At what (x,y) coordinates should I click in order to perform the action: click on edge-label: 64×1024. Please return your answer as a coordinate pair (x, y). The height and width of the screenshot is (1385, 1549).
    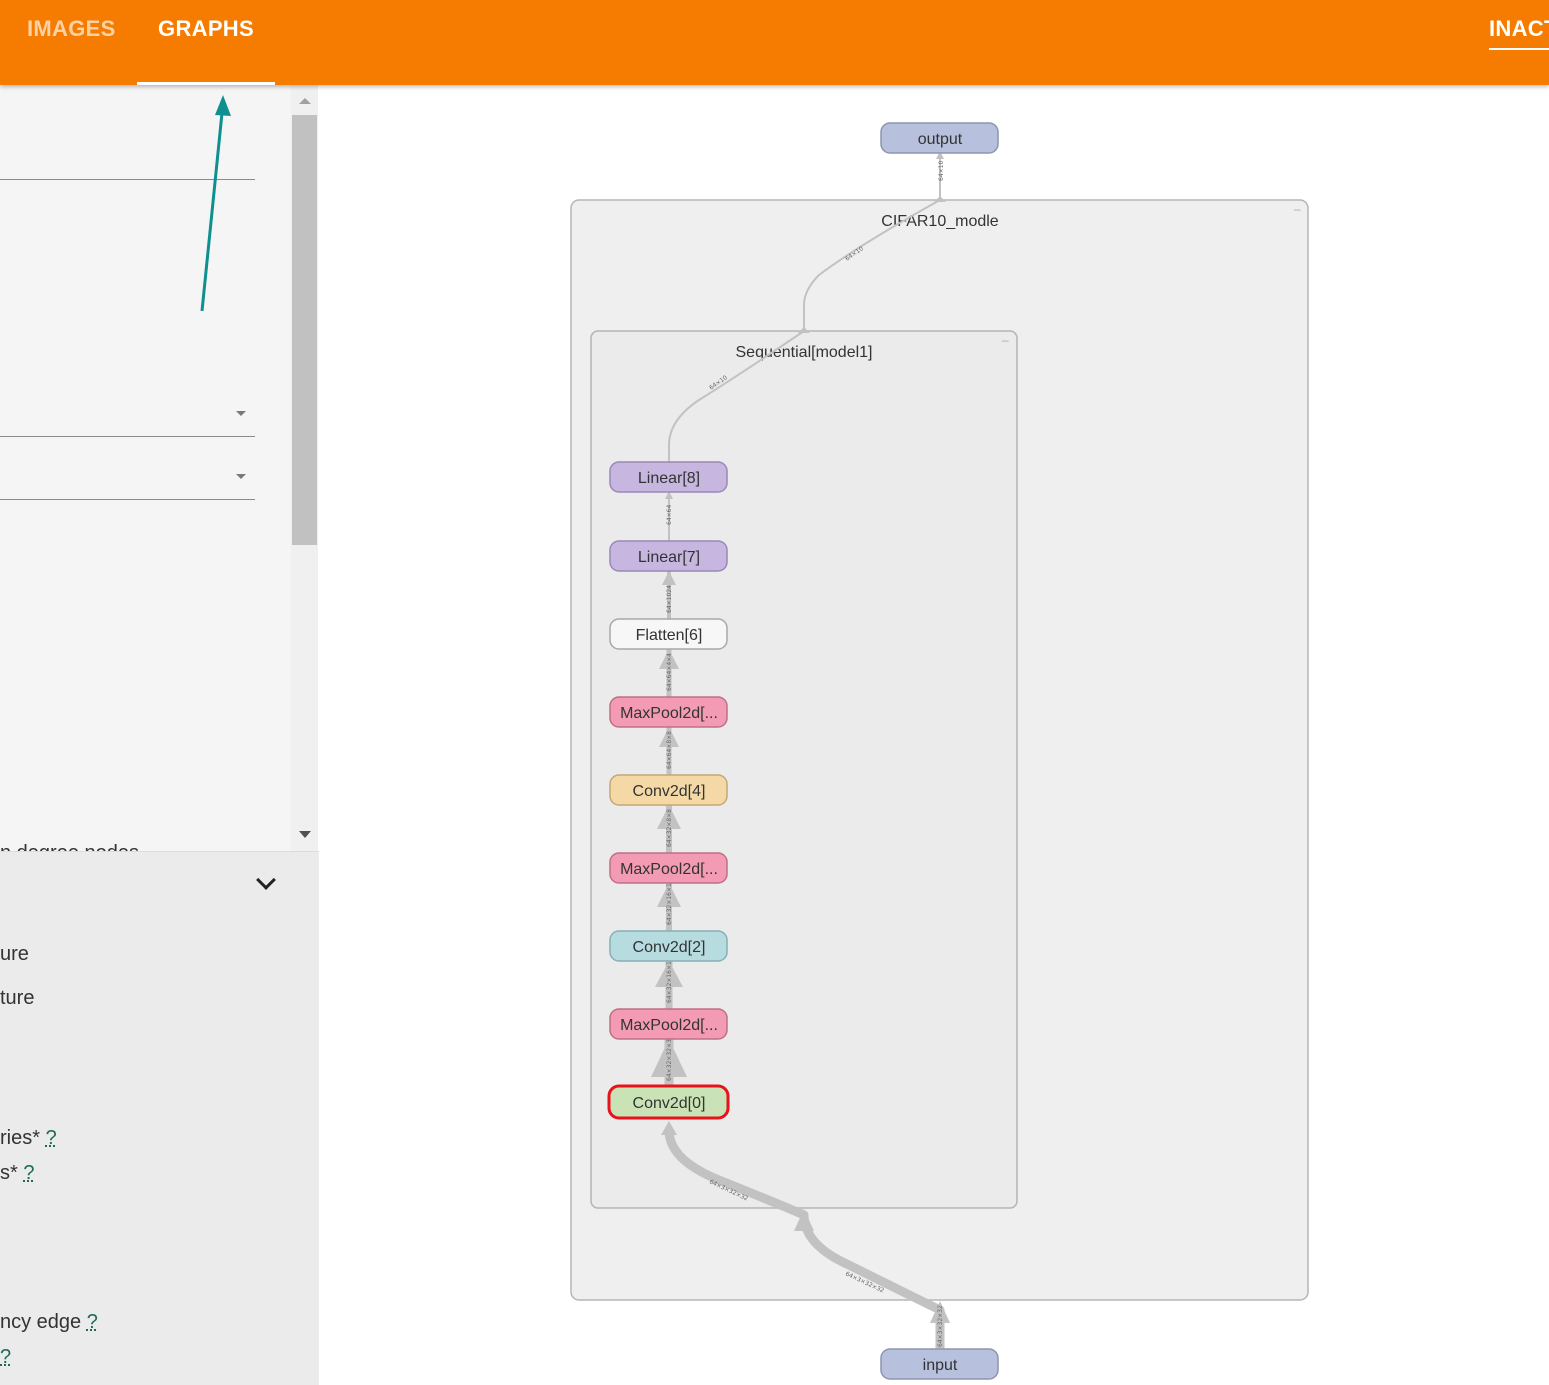
    Looking at the image, I should click on (669, 599).